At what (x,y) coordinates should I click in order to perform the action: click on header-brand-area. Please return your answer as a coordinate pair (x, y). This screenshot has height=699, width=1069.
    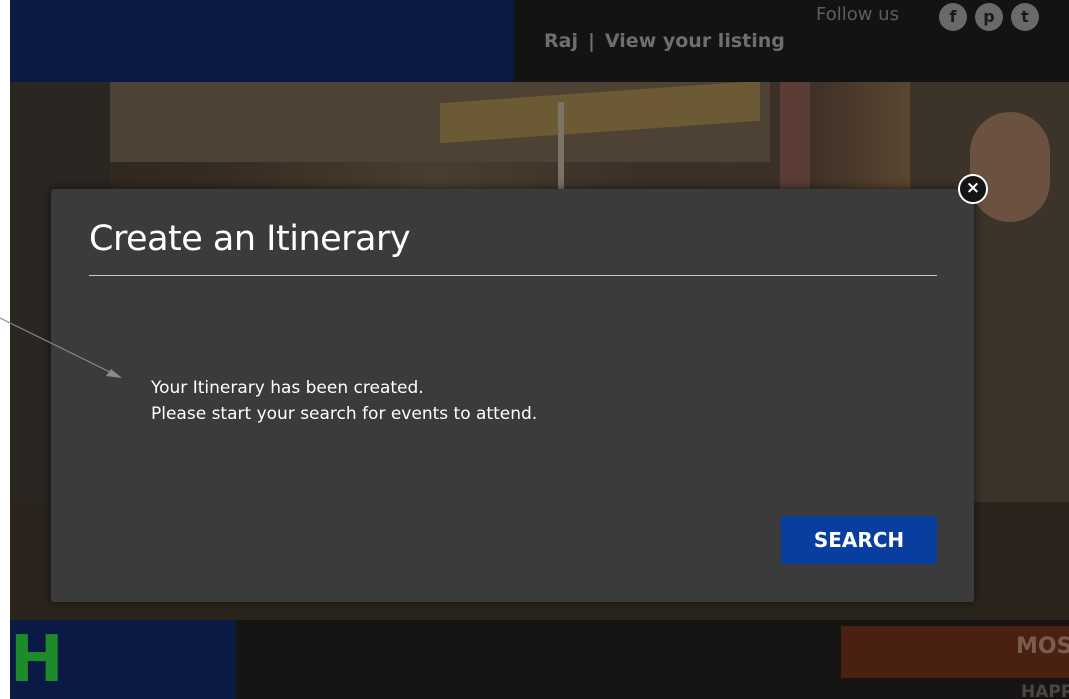
    Looking at the image, I should click on (262, 41).